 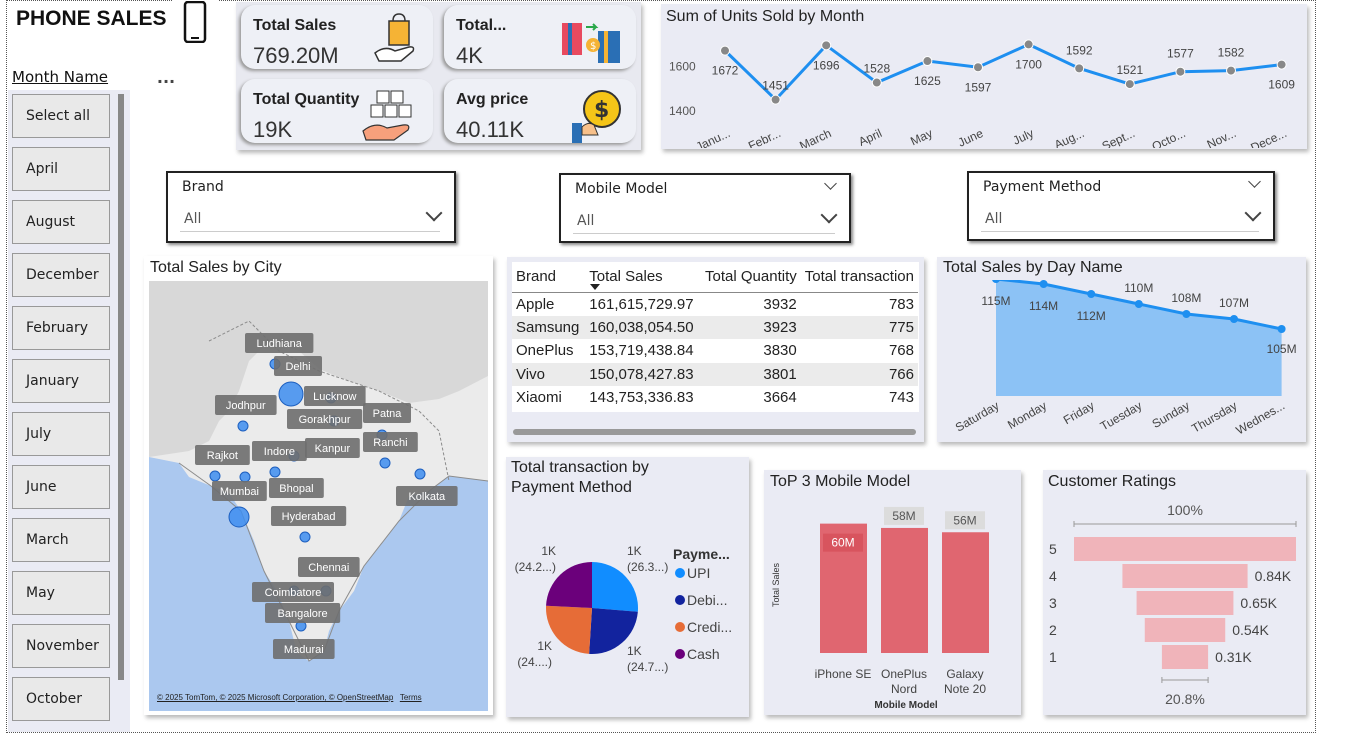 What do you see at coordinates (193, 219) in the screenshot?
I see `brand-dropdown-value: All` at bounding box center [193, 219].